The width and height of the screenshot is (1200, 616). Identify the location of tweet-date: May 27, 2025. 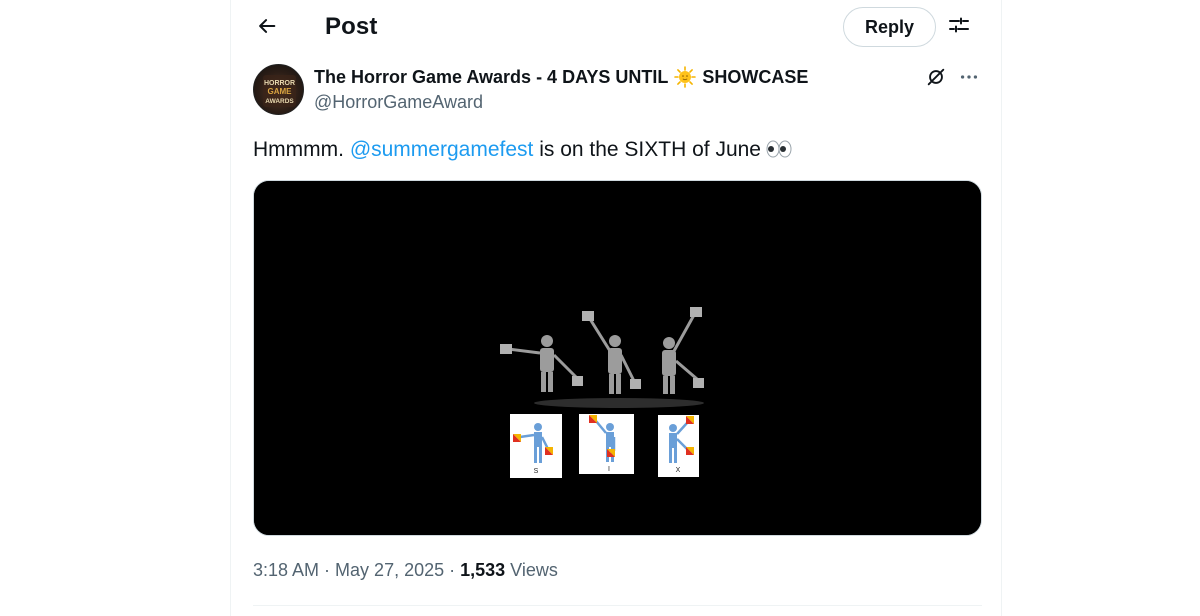
(389, 570).